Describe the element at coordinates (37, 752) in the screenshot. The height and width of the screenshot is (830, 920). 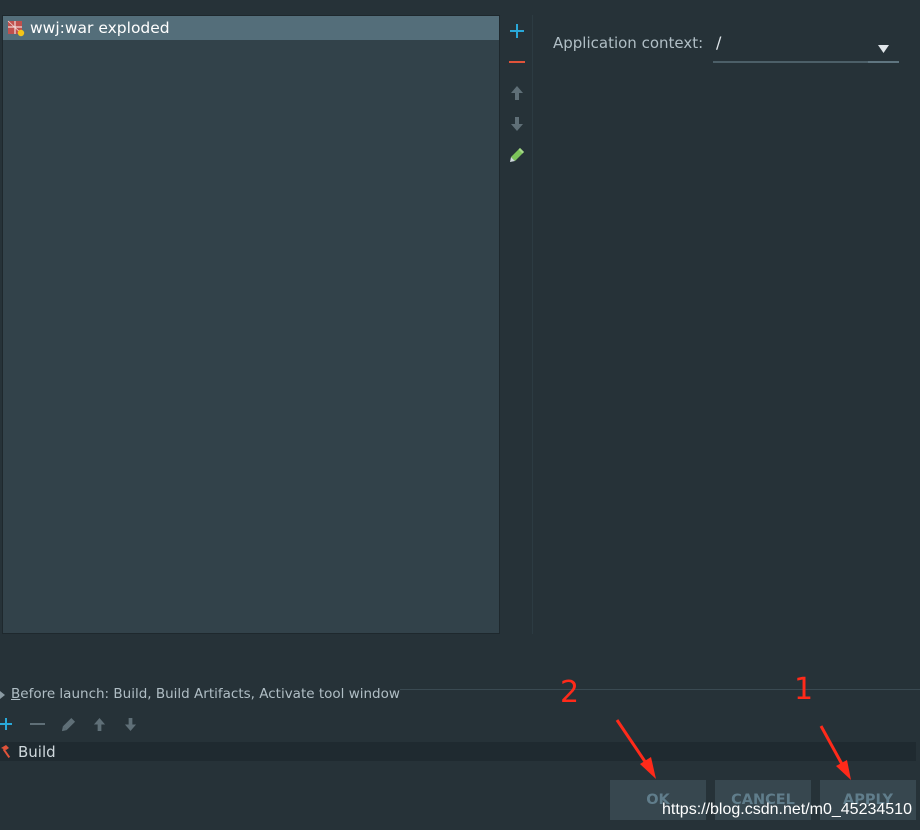
I see `task-label: Build` at that location.